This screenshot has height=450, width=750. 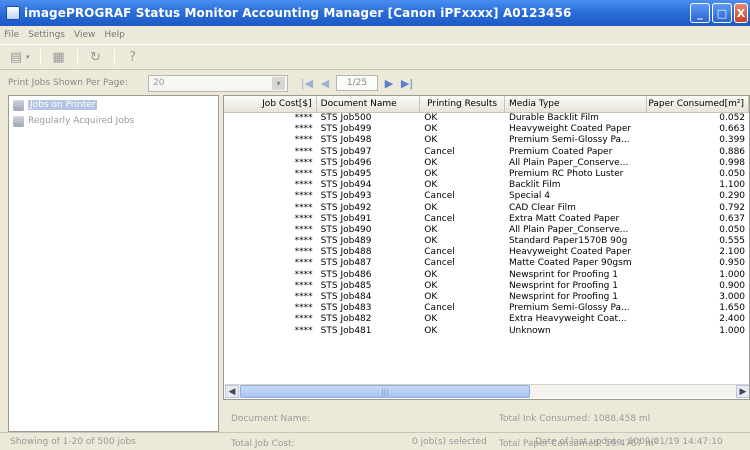 What do you see at coordinates (698, 104) in the screenshot?
I see `column-header-paper-consumed: Paper Consumed[m²]` at bounding box center [698, 104].